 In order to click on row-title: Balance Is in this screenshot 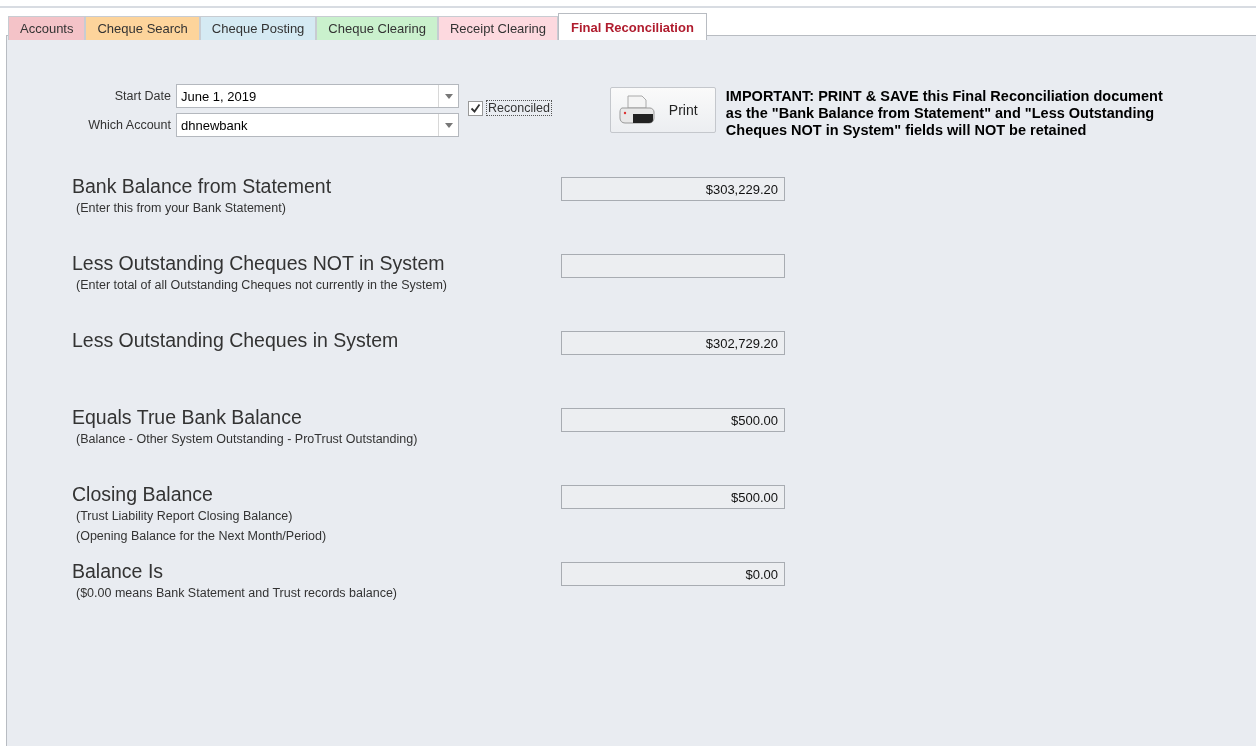, I will do `click(118, 571)`.